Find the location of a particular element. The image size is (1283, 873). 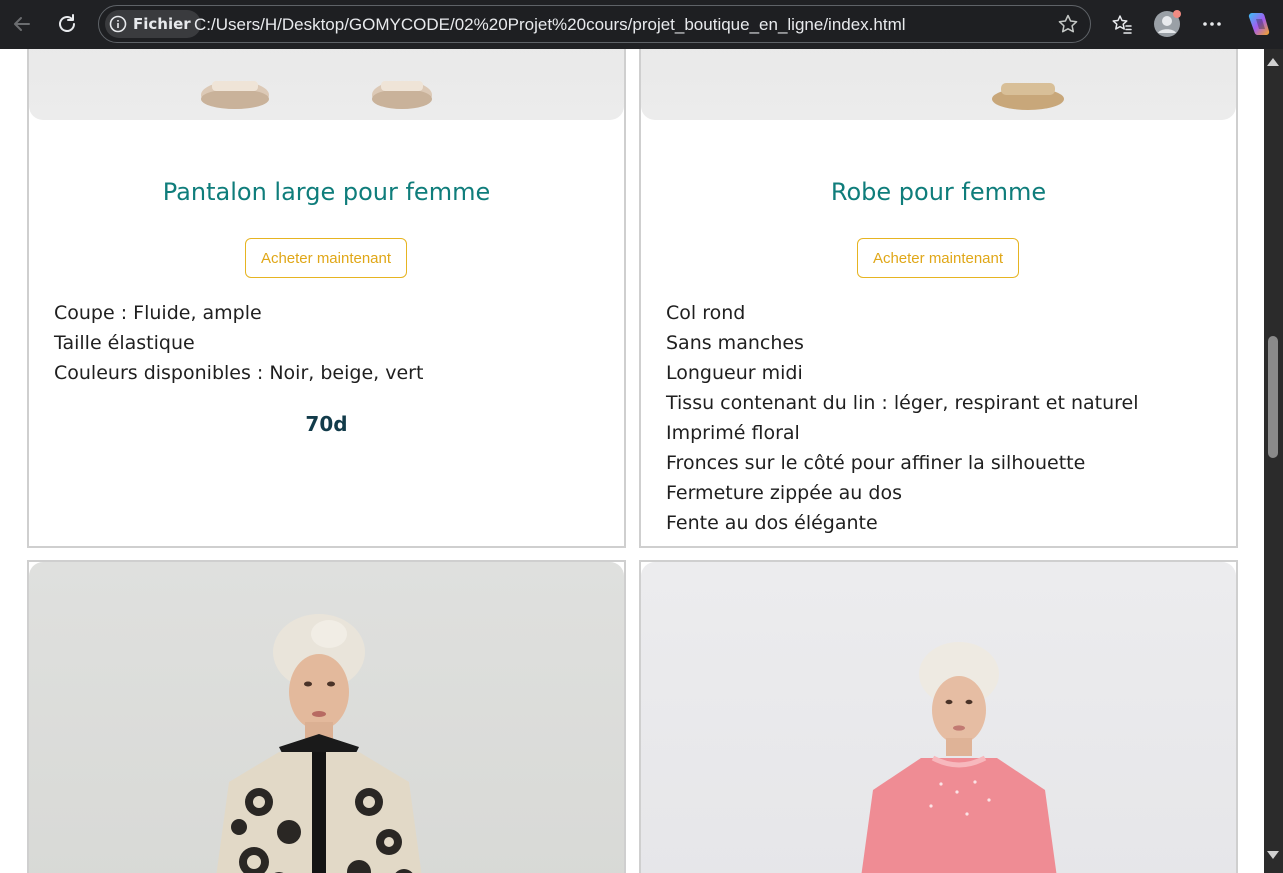

back-icon is located at coordinates (22, 24).